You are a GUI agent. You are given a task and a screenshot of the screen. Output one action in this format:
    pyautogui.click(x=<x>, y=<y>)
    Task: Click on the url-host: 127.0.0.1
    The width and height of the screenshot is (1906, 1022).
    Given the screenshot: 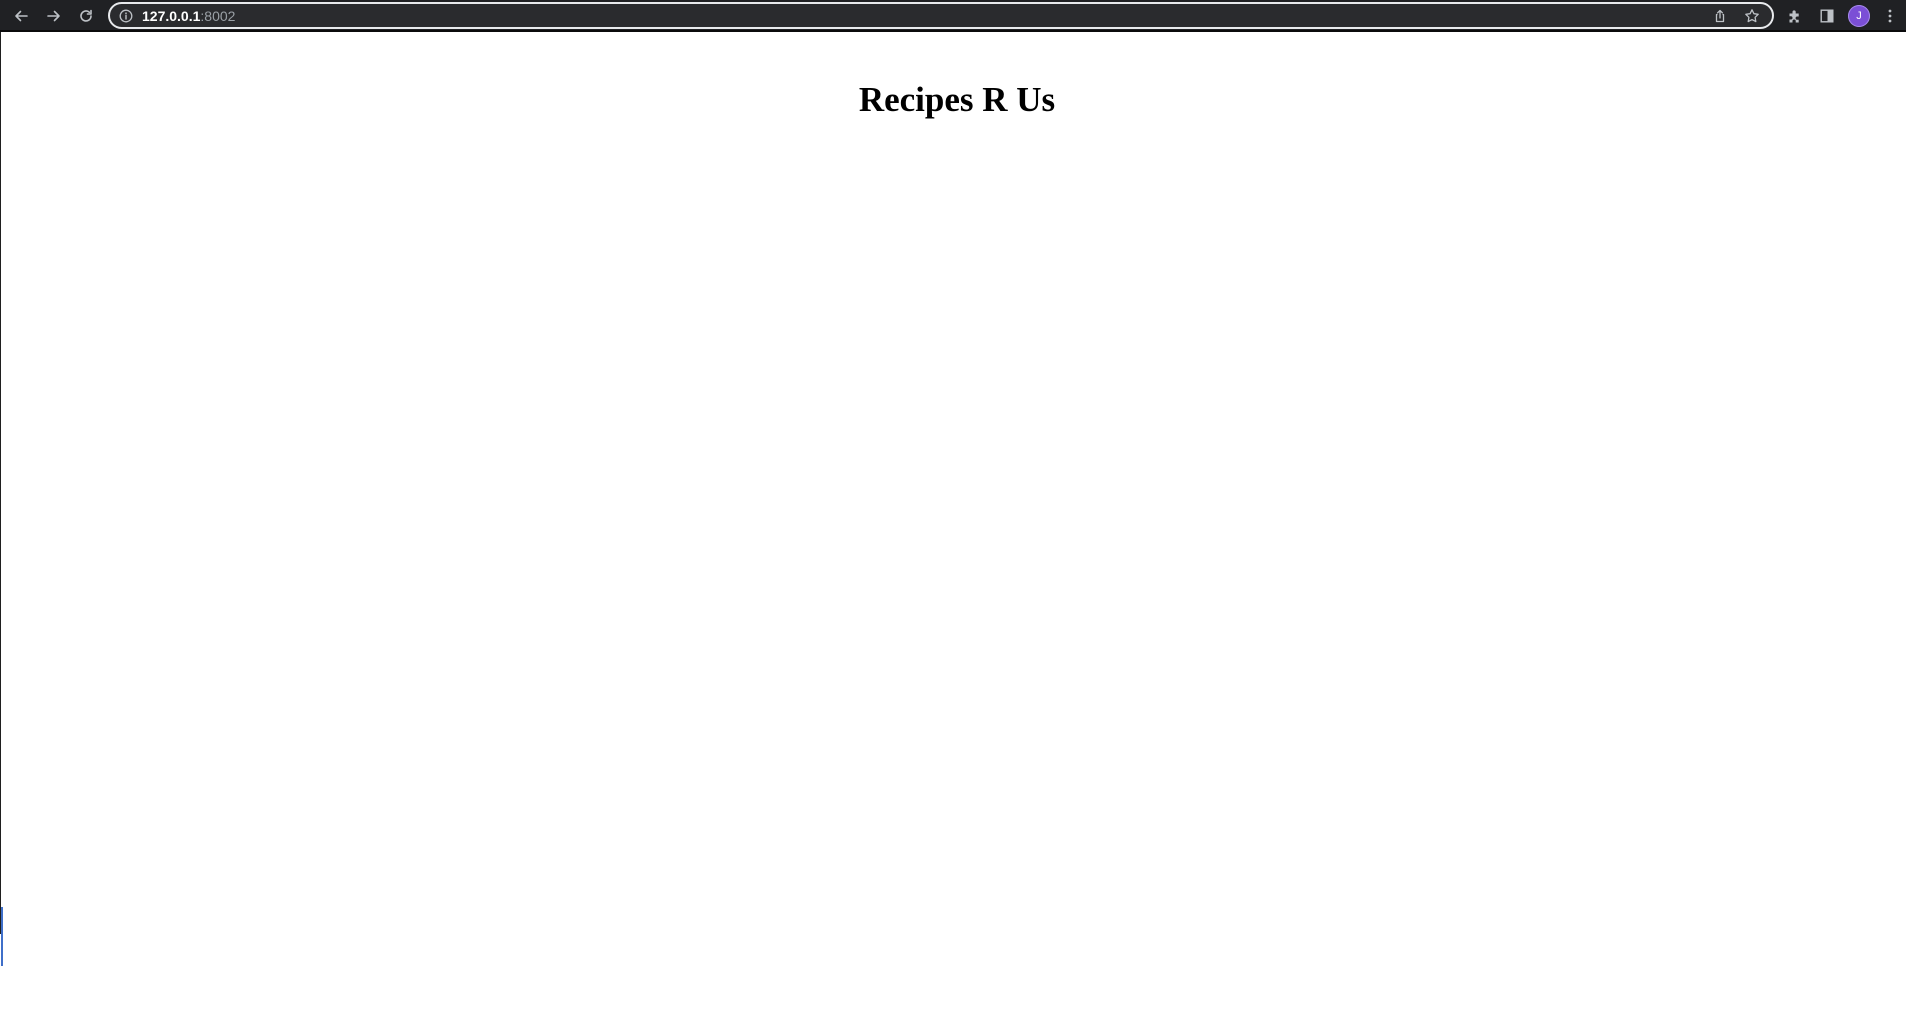 What is the action you would take?
    pyautogui.click(x=171, y=16)
    